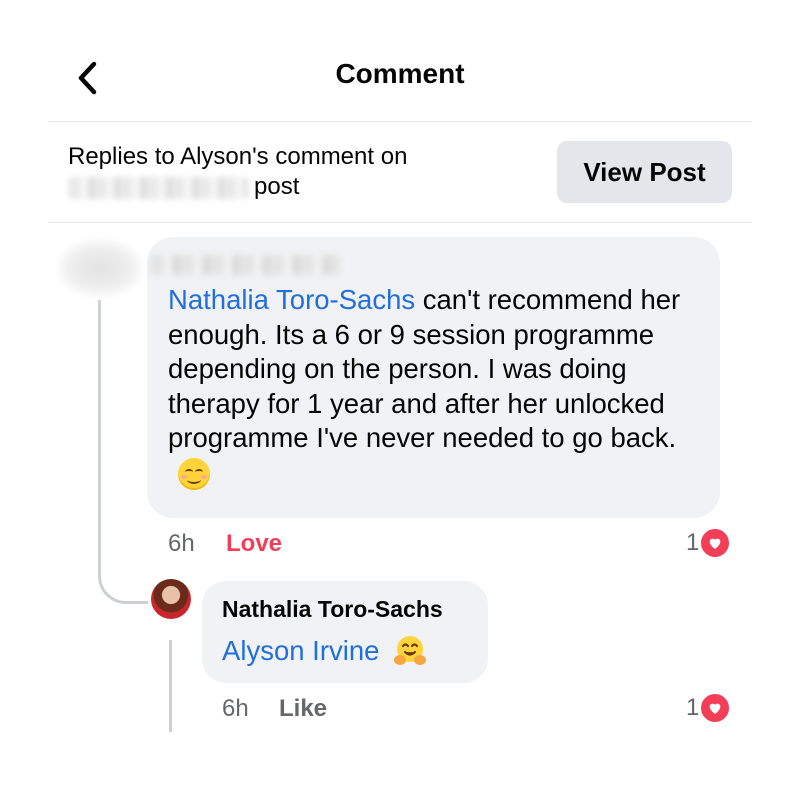  What do you see at coordinates (400, 73) in the screenshot?
I see `page-title: Comment` at bounding box center [400, 73].